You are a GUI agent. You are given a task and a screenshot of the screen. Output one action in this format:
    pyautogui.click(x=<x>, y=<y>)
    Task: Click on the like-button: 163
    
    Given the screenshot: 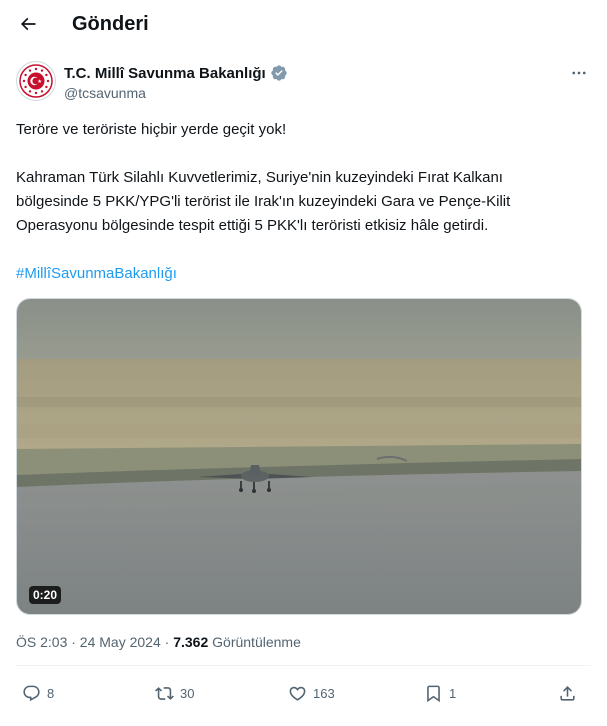 What is the action you would take?
    pyautogui.click(x=311, y=693)
    